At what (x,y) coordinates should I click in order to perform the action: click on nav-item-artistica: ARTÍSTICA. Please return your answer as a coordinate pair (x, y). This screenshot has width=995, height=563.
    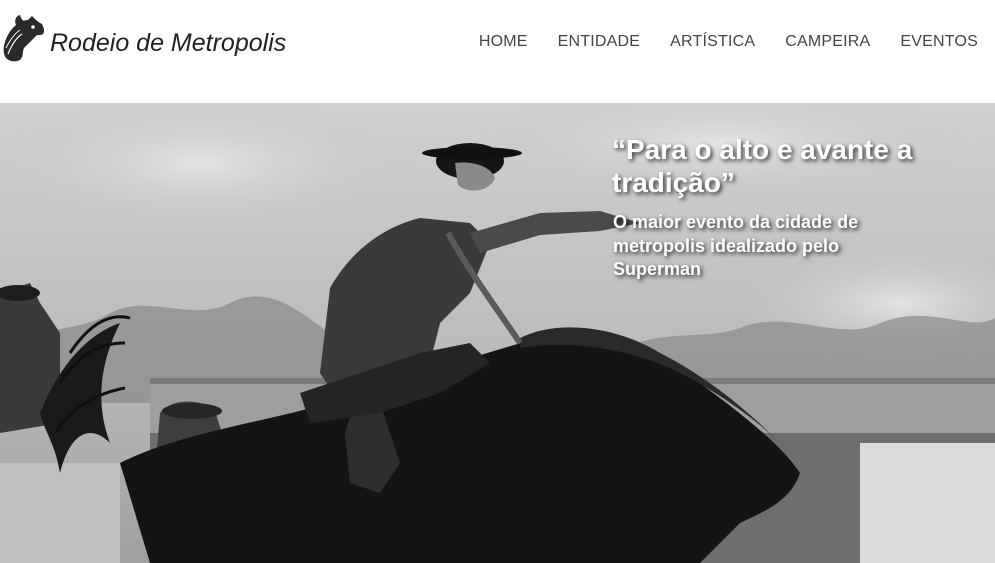
    Looking at the image, I should click on (712, 42).